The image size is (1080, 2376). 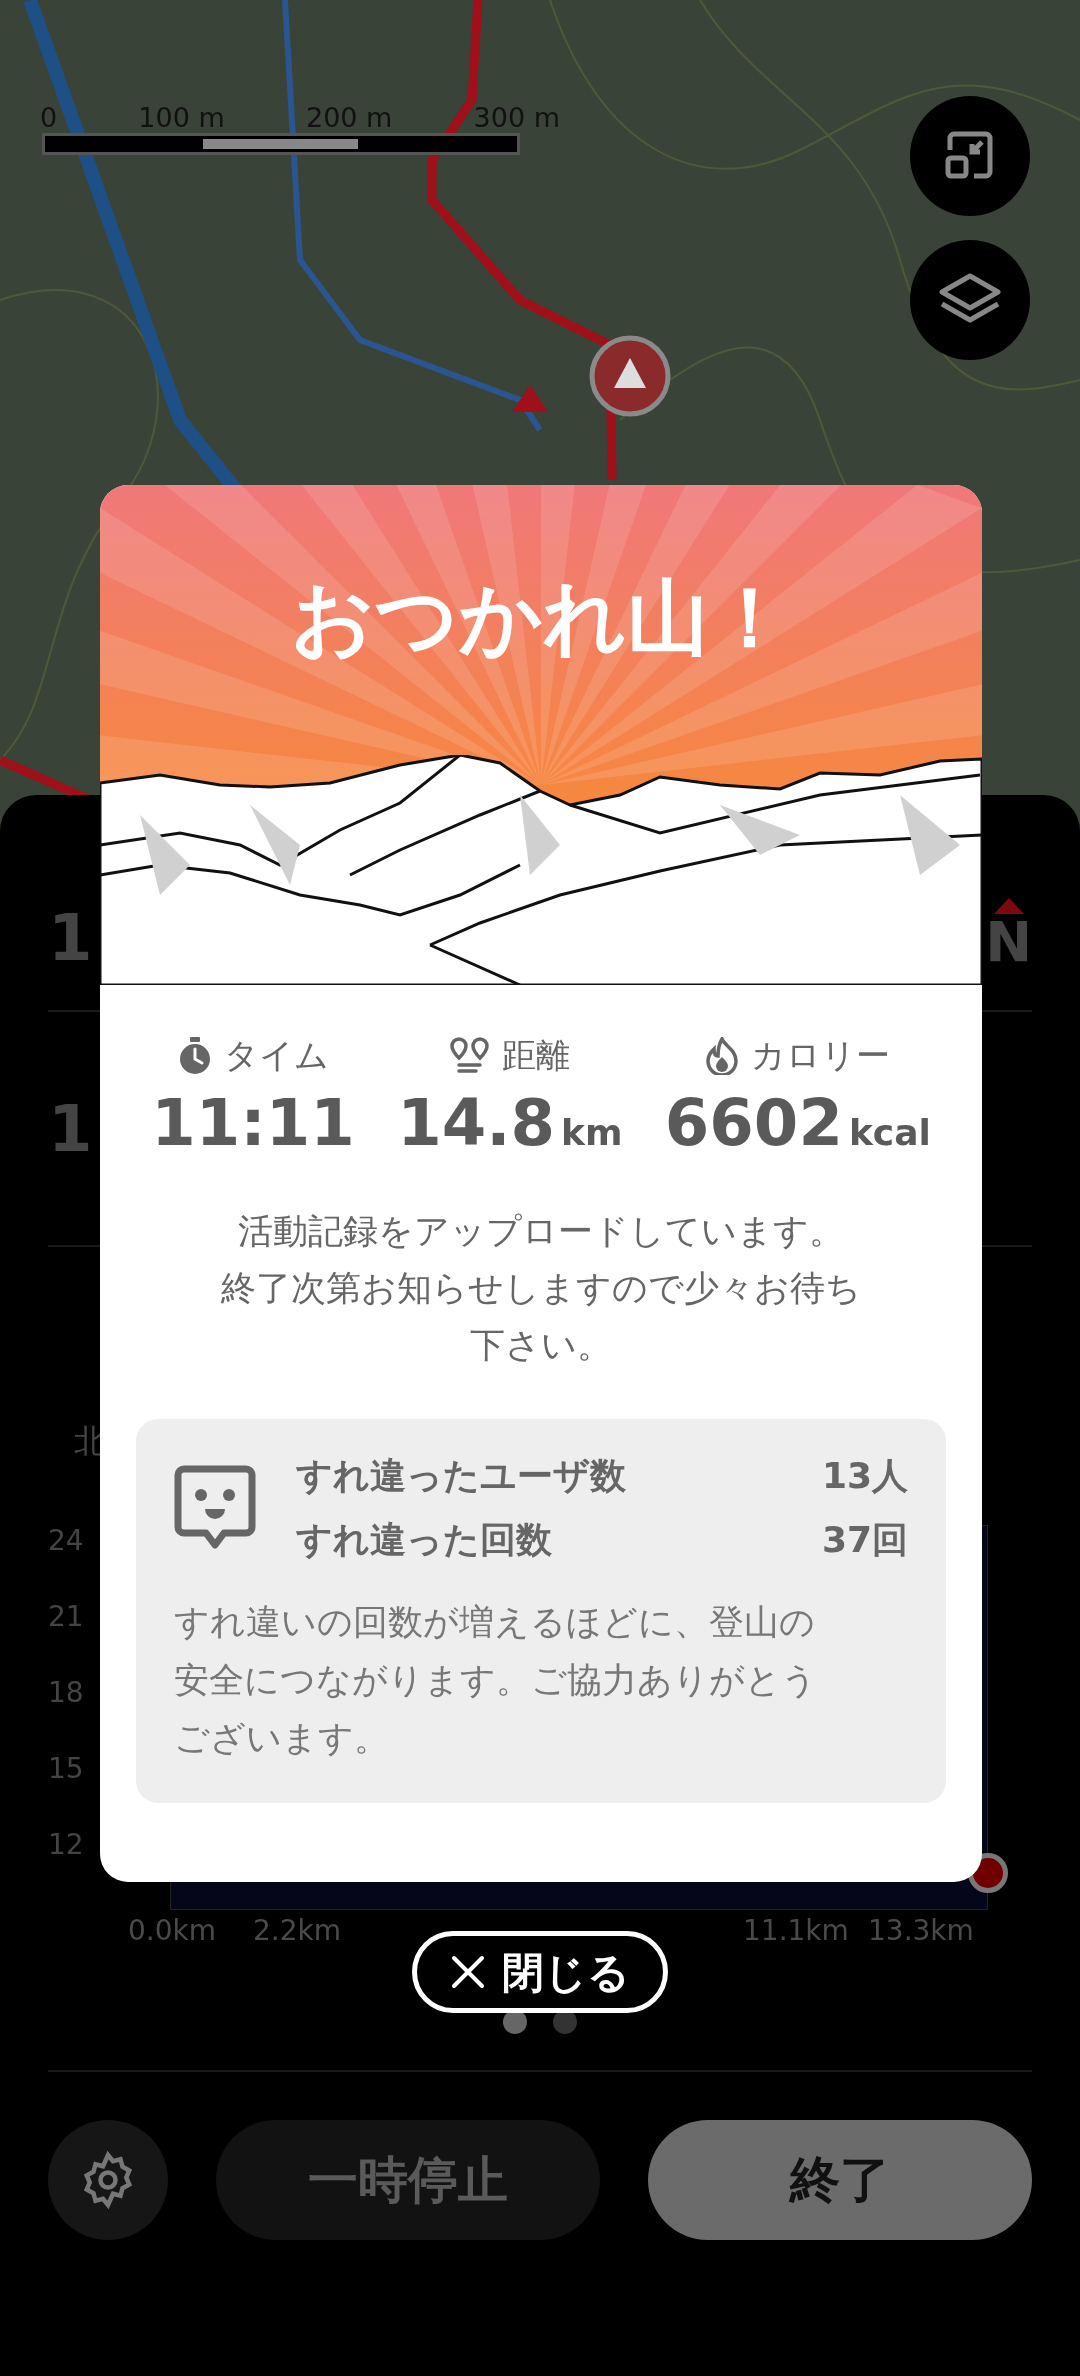 What do you see at coordinates (753, 1123) in the screenshot?
I see `stat-value: 6602` at bounding box center [753, 1123].